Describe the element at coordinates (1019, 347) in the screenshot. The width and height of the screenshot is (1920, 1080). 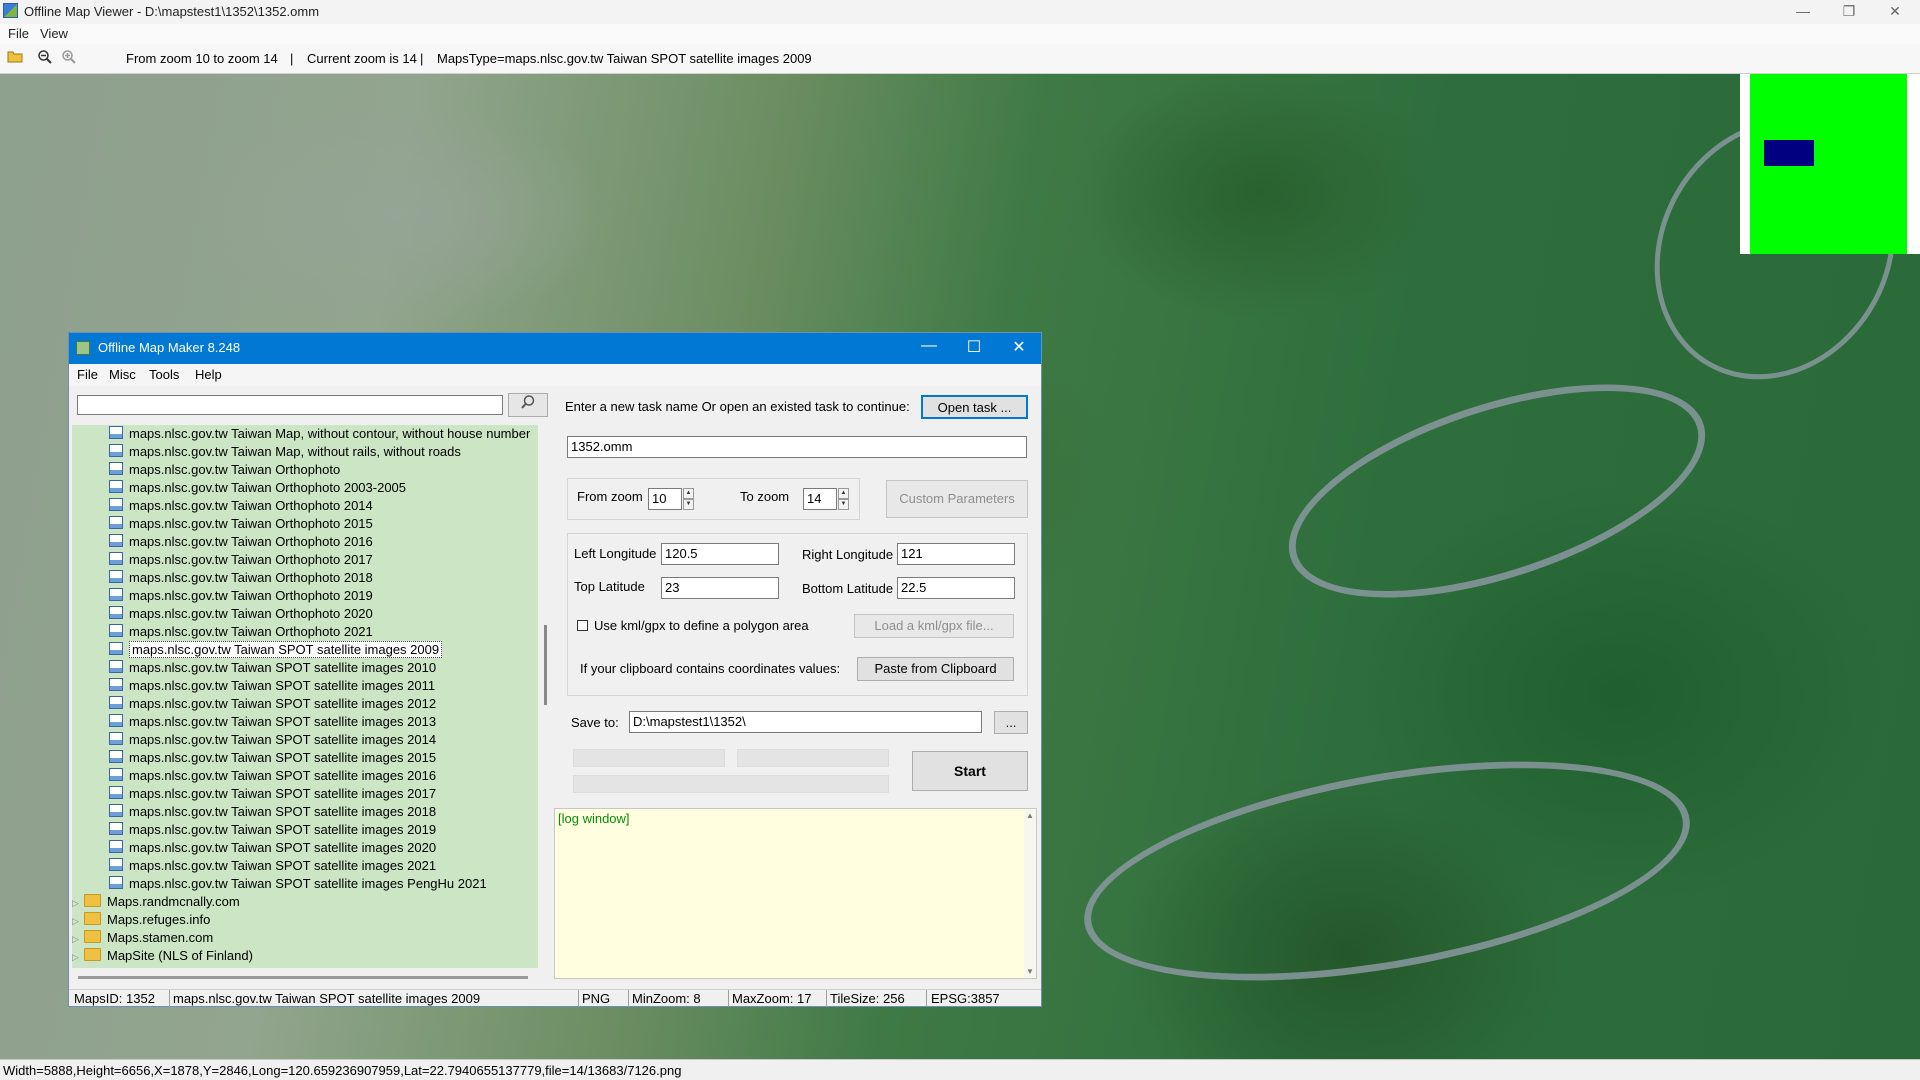
I see `dialog-close-button: ✕` at that location.